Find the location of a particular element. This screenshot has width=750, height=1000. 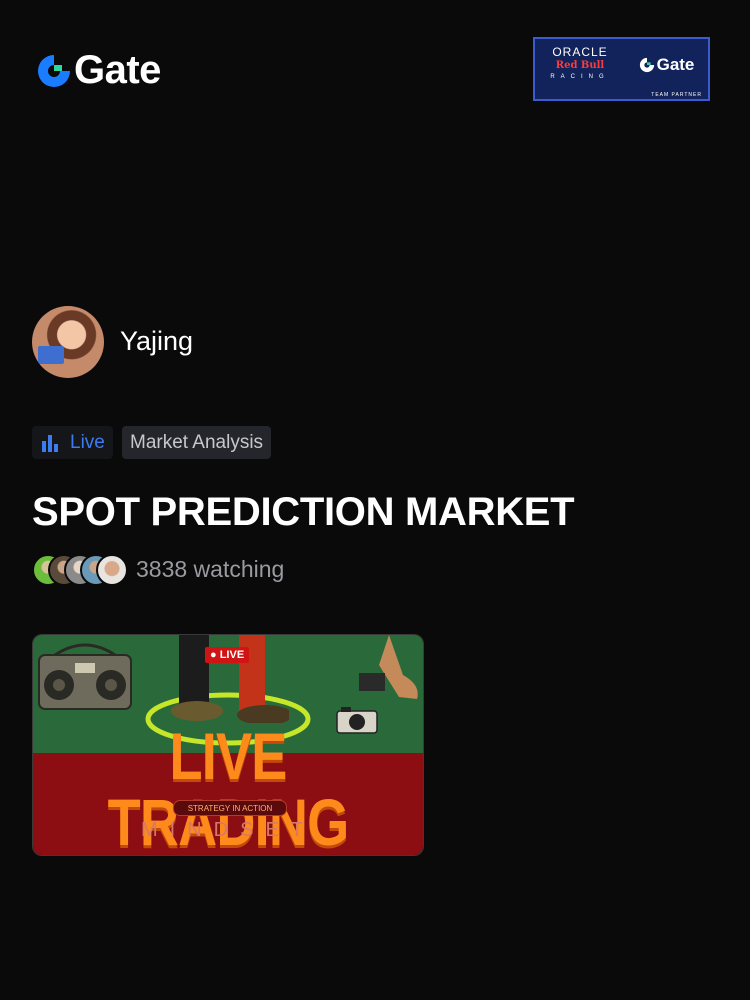

viewer-row: 3838 watching is located at coordinates (158, 569).